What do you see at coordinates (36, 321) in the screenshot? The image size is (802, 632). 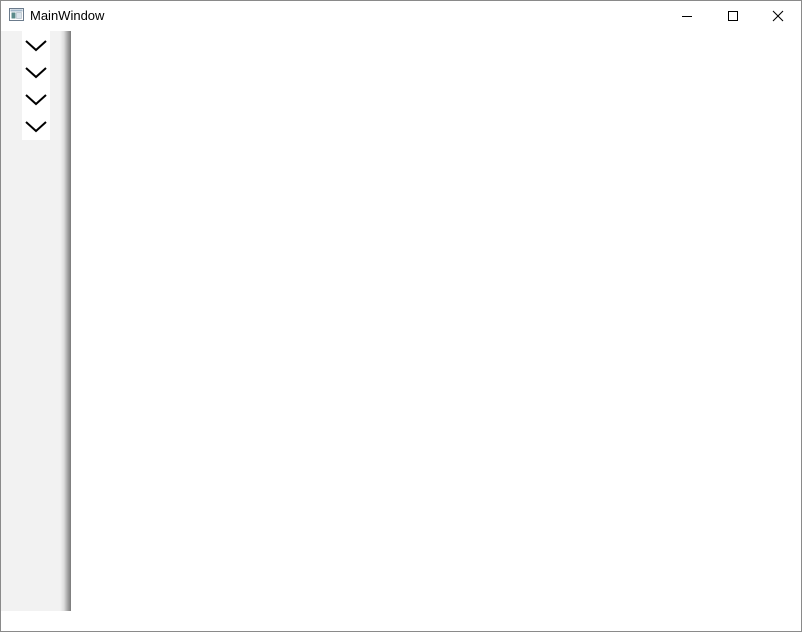 I see `sidebar` at bounding box center [36, 321].